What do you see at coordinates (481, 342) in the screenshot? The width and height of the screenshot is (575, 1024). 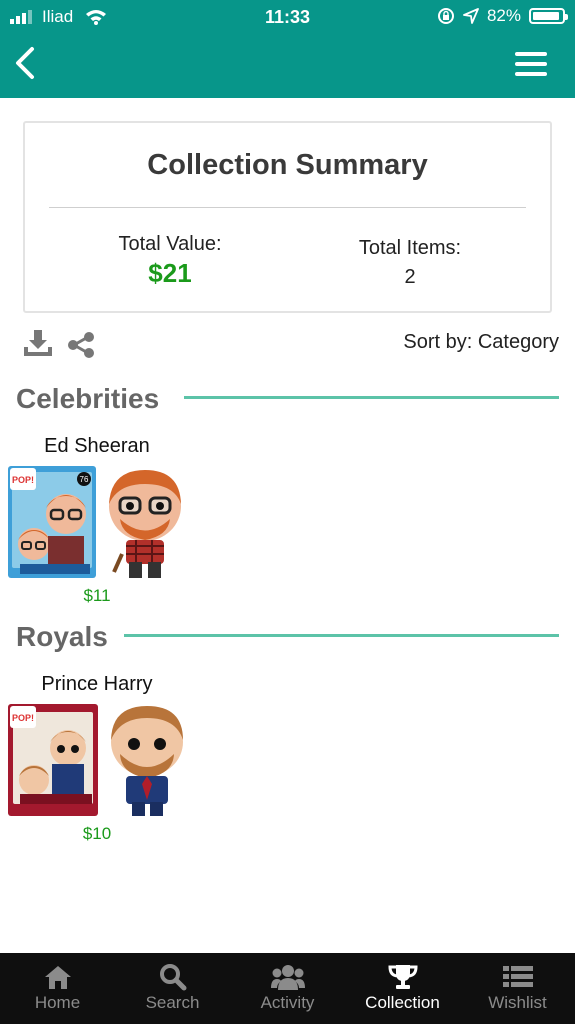 I see `sort-by-control: Sort by: Category` at bounding box center [481, 342].